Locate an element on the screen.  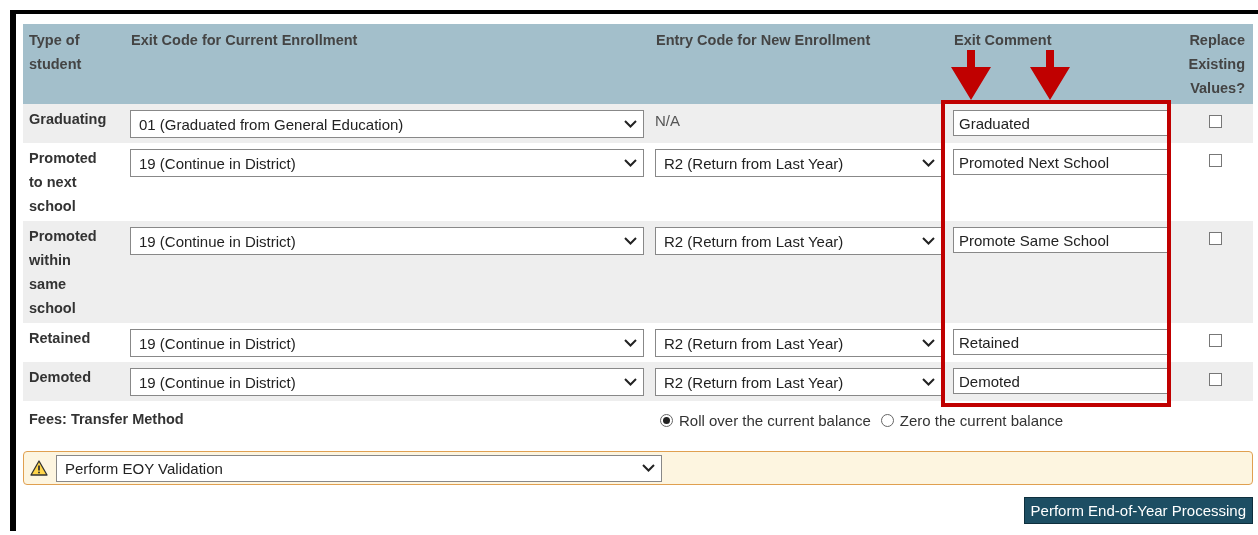
student-type-label: Demoted is located at coordinates (61, 377).